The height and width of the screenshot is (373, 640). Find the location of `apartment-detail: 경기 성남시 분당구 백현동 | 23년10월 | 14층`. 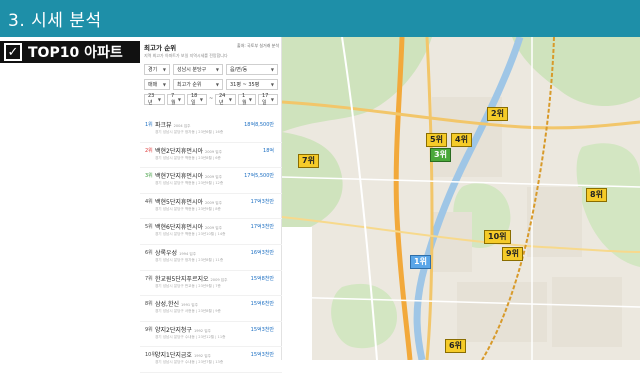

apartment-detail: 경기 성남시 분당구 백현동 | 23년10월 | 14층 is located at coordinates (190, 234).